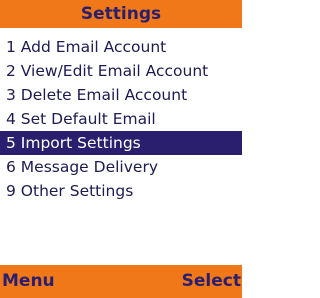 The height and width of the screenshot is (298, 320). I want to click on select-softkey-button: Select, so click(211, 281).